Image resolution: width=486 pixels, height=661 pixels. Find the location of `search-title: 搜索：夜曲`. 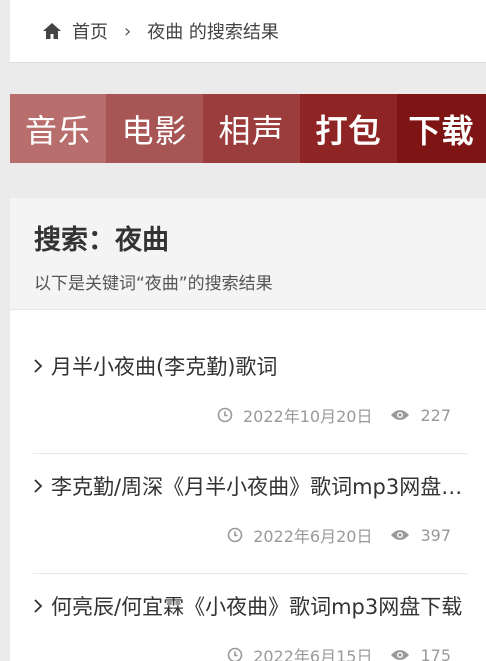

search-title: 搜索：夜曲 is located at coordinates (101, 240).